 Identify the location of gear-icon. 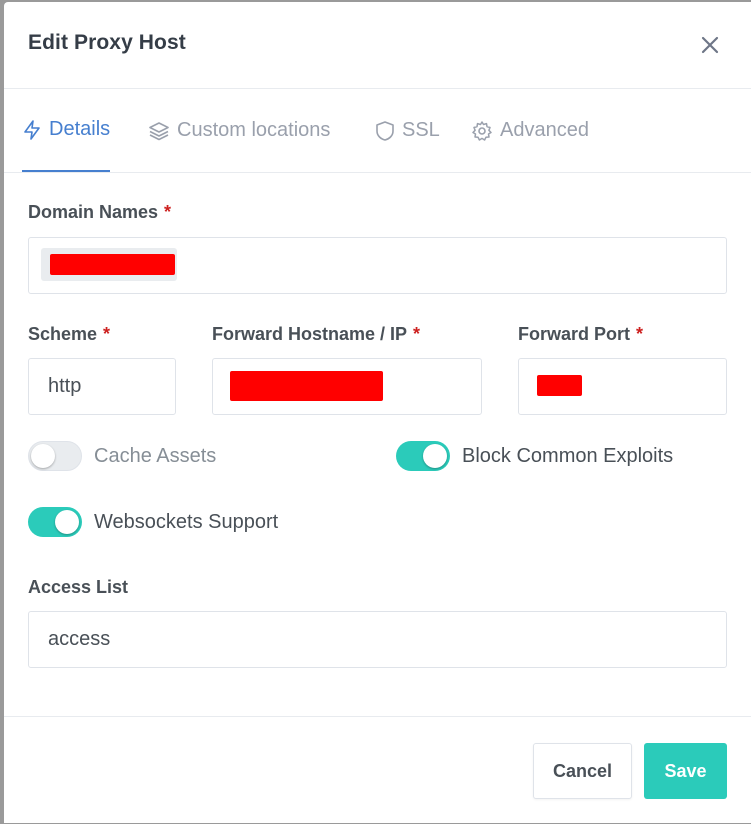
(482, 130).